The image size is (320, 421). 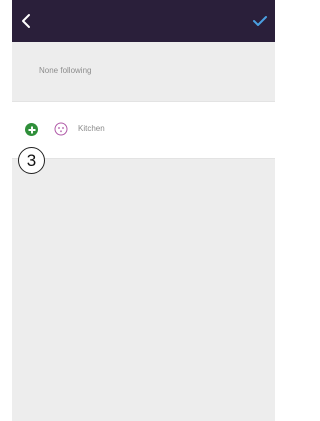 I want to click on back-button, so click(x=26, y=21).